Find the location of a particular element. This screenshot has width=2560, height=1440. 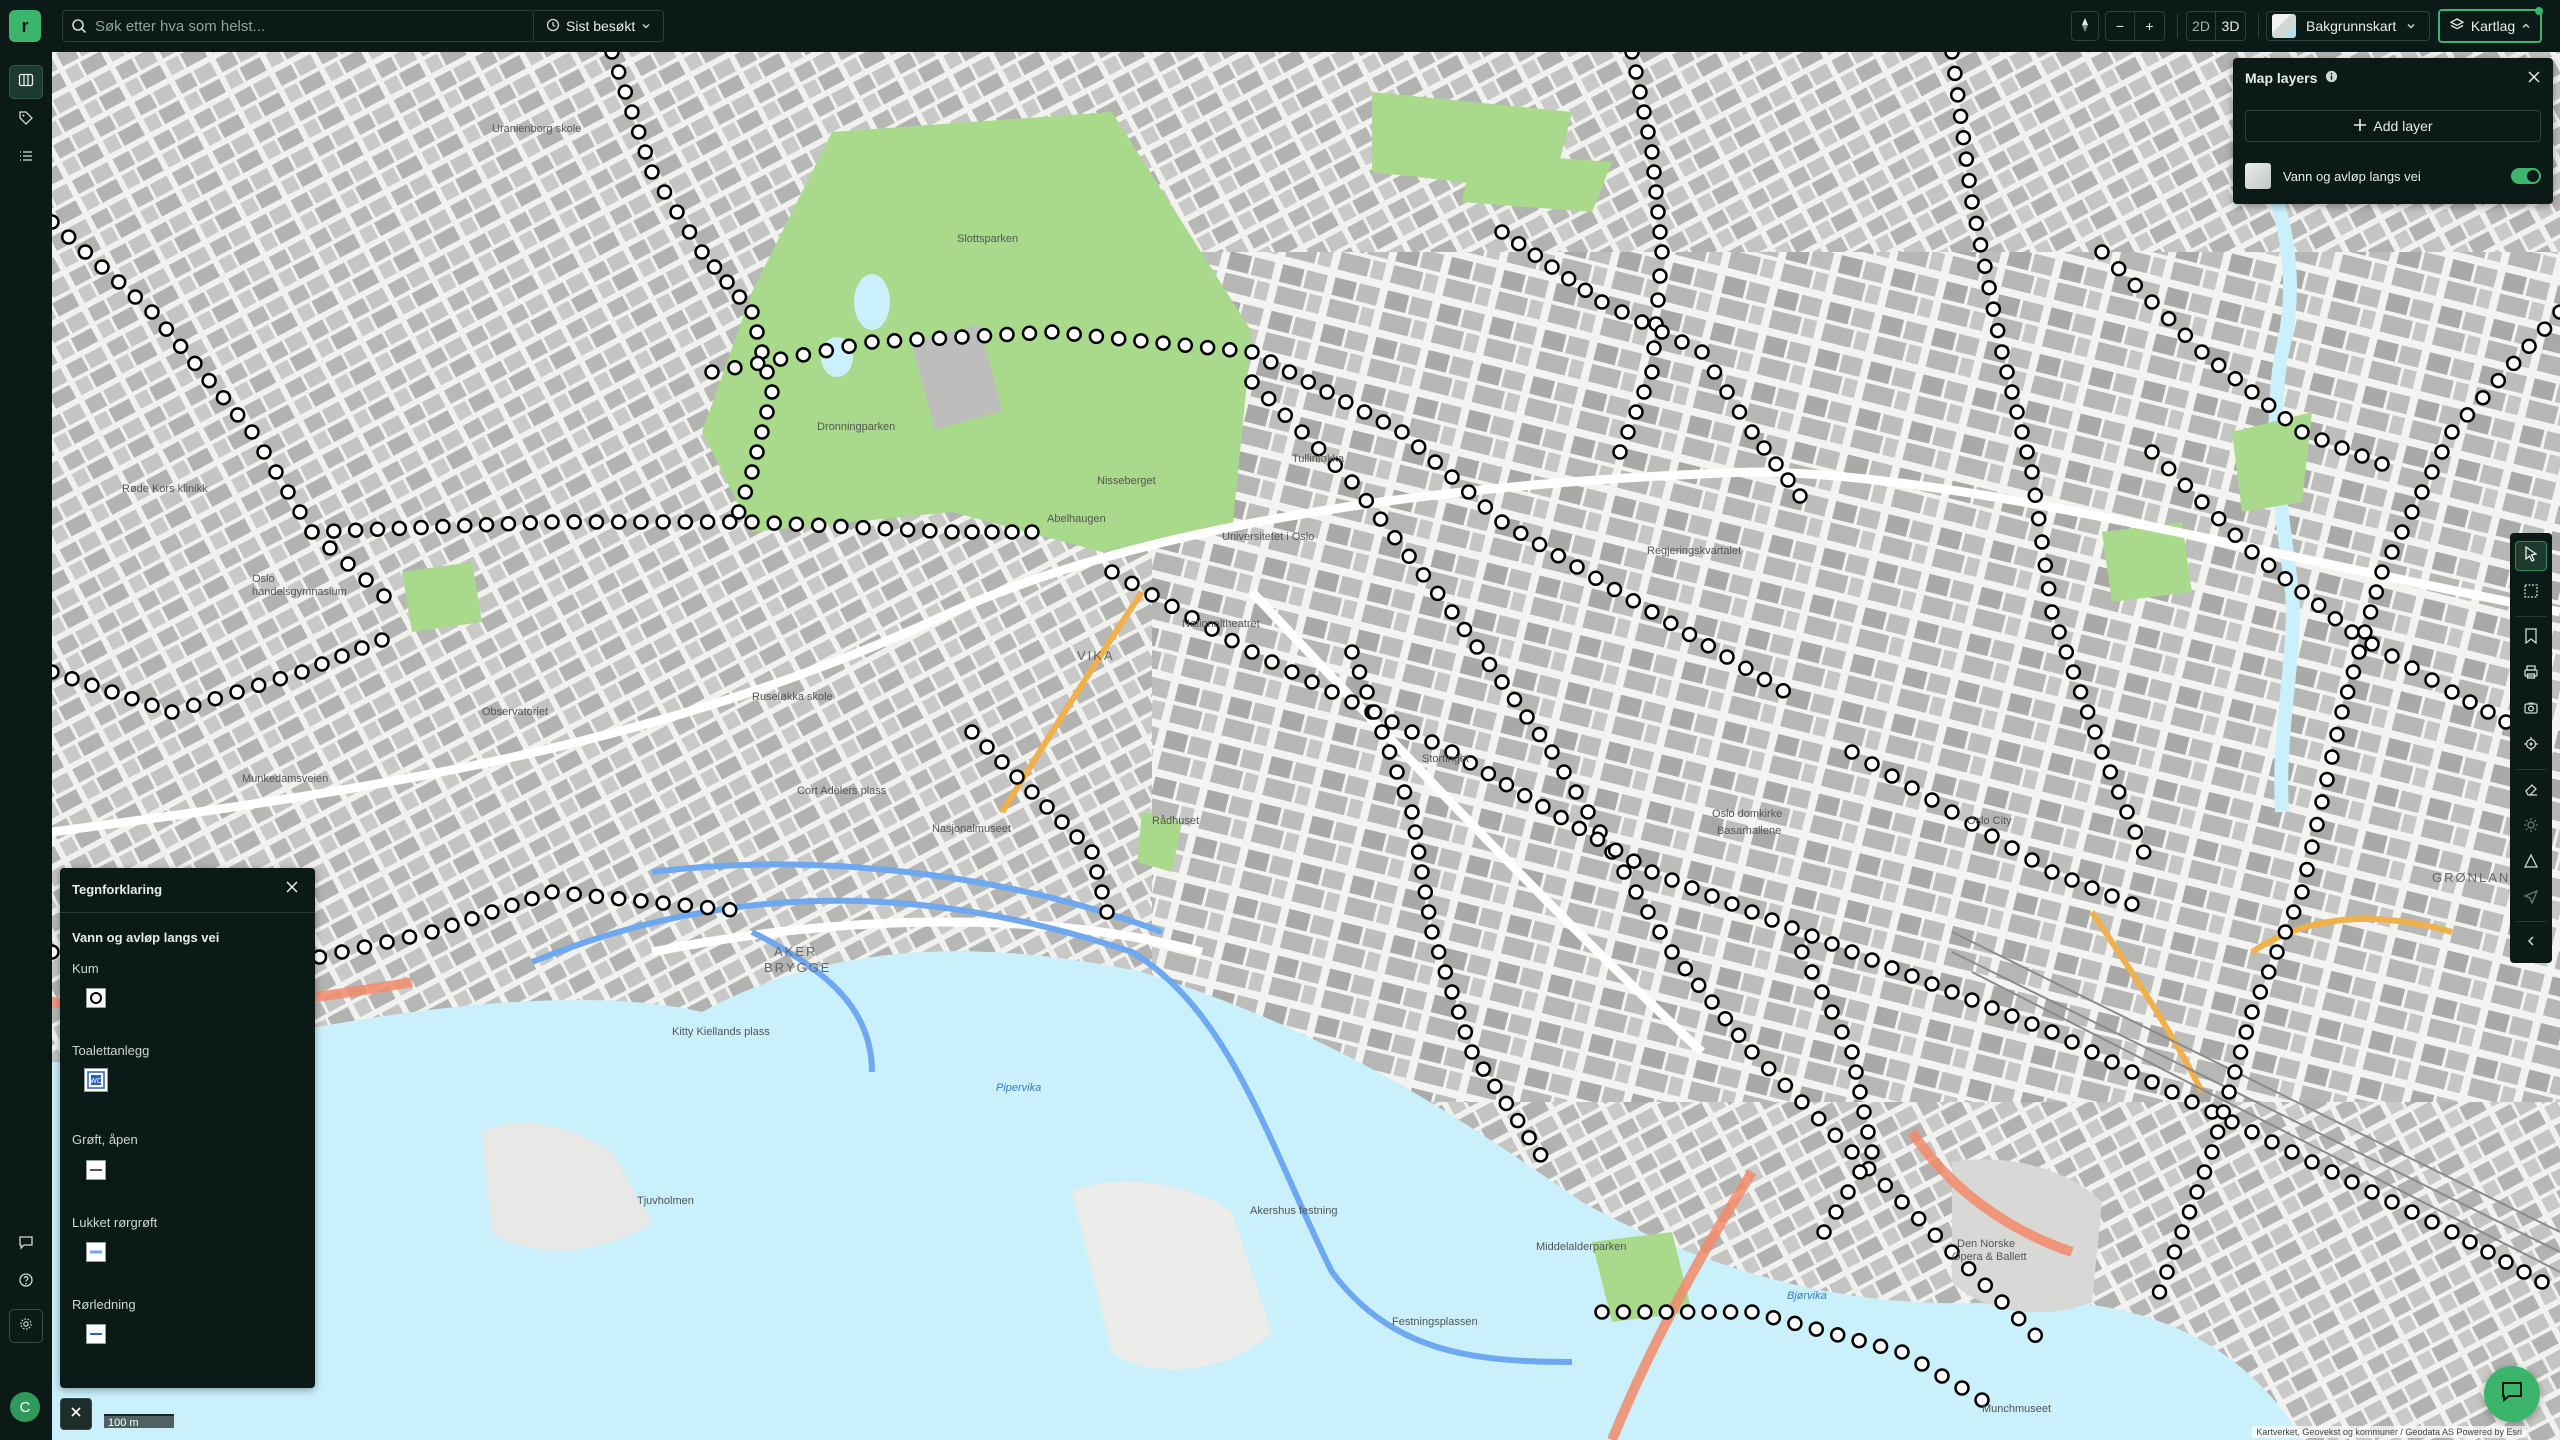

layers-toggle-button: Kartlag is located at coordinates (2490, 25).